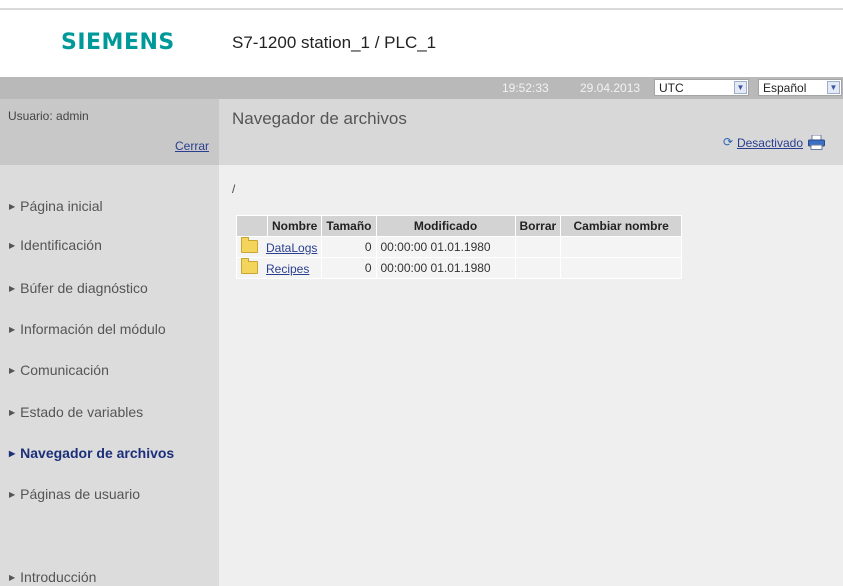 This screenshot has height=586, width=843. What do you see at coordinates (421, 9) in the screenshot?
I see `top-divider` at bounding box center [421, 9].